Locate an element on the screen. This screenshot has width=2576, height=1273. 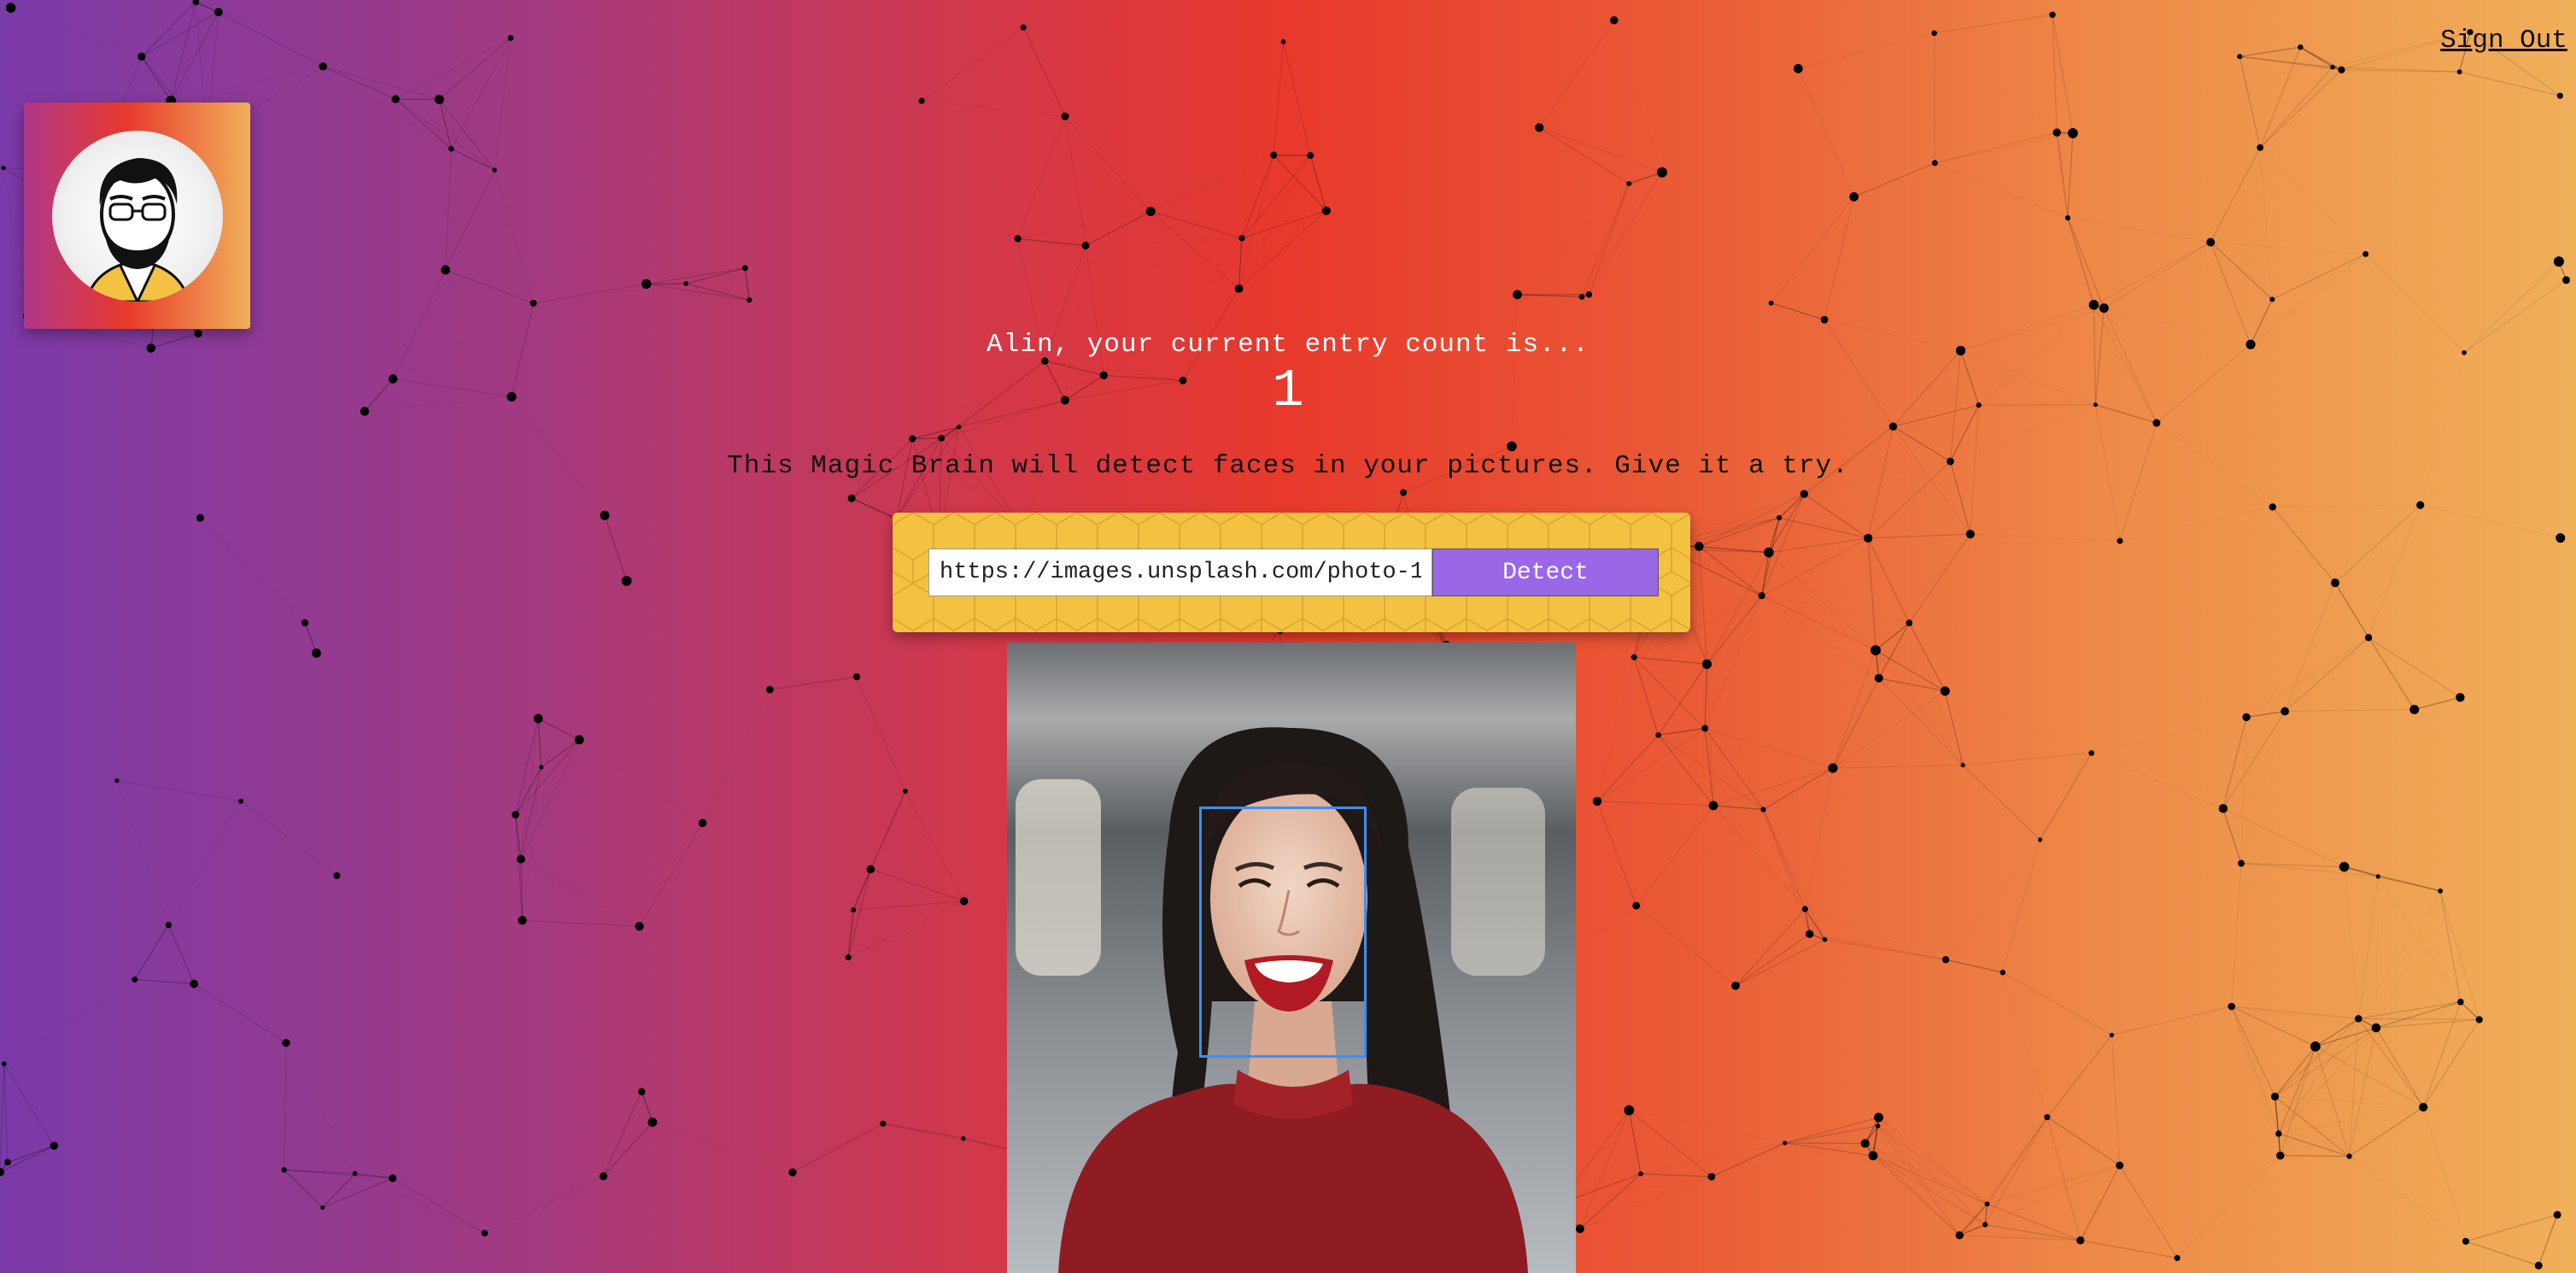
image-link-form: Detect is located at coordinates (1291, 572).